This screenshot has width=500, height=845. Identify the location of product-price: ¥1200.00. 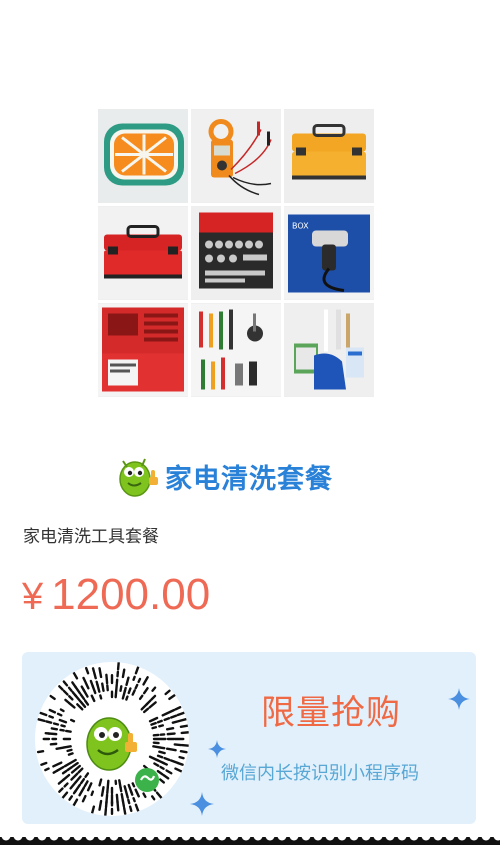
(116, 595).